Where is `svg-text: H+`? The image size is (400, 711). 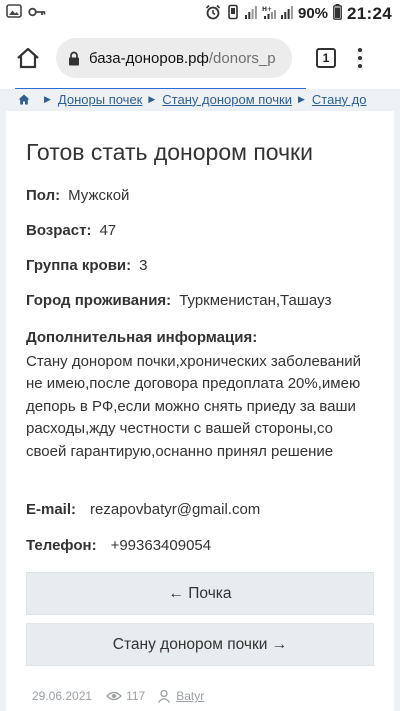 svg-text: H+ is located at coordinates (267, 9).